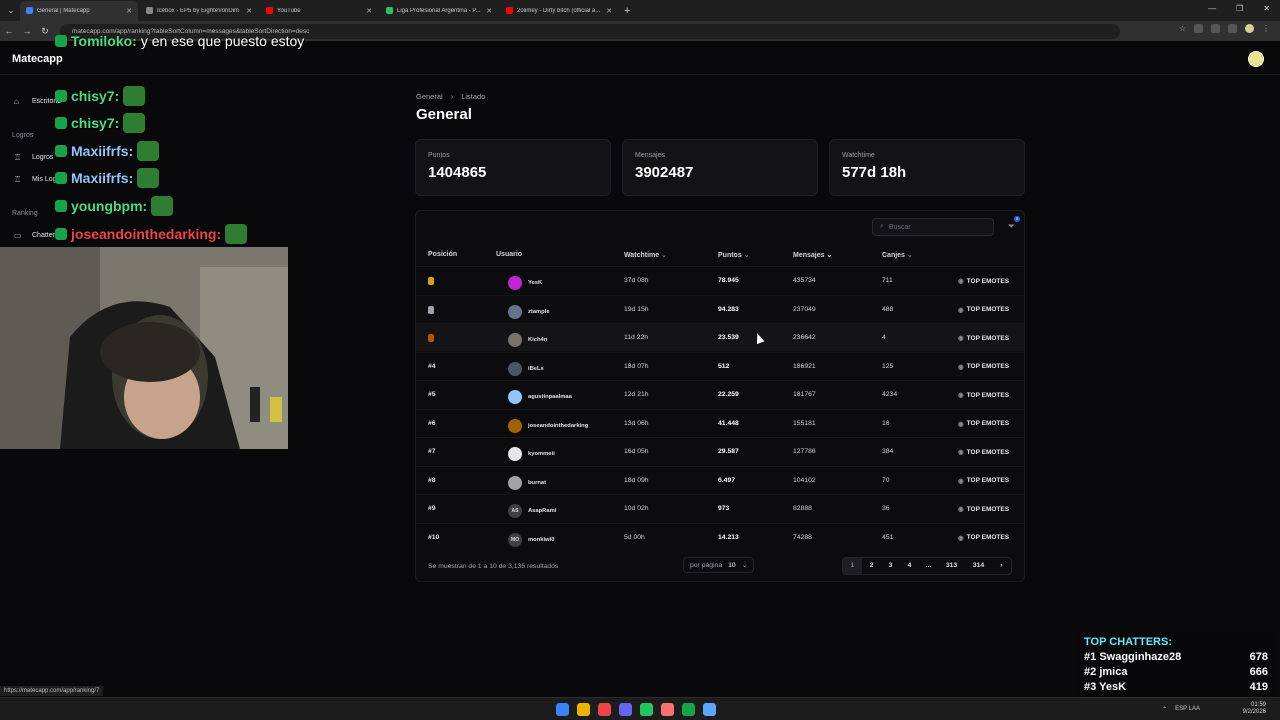  I want to click on cell-user: AS AsapRami, so click(532, 511).